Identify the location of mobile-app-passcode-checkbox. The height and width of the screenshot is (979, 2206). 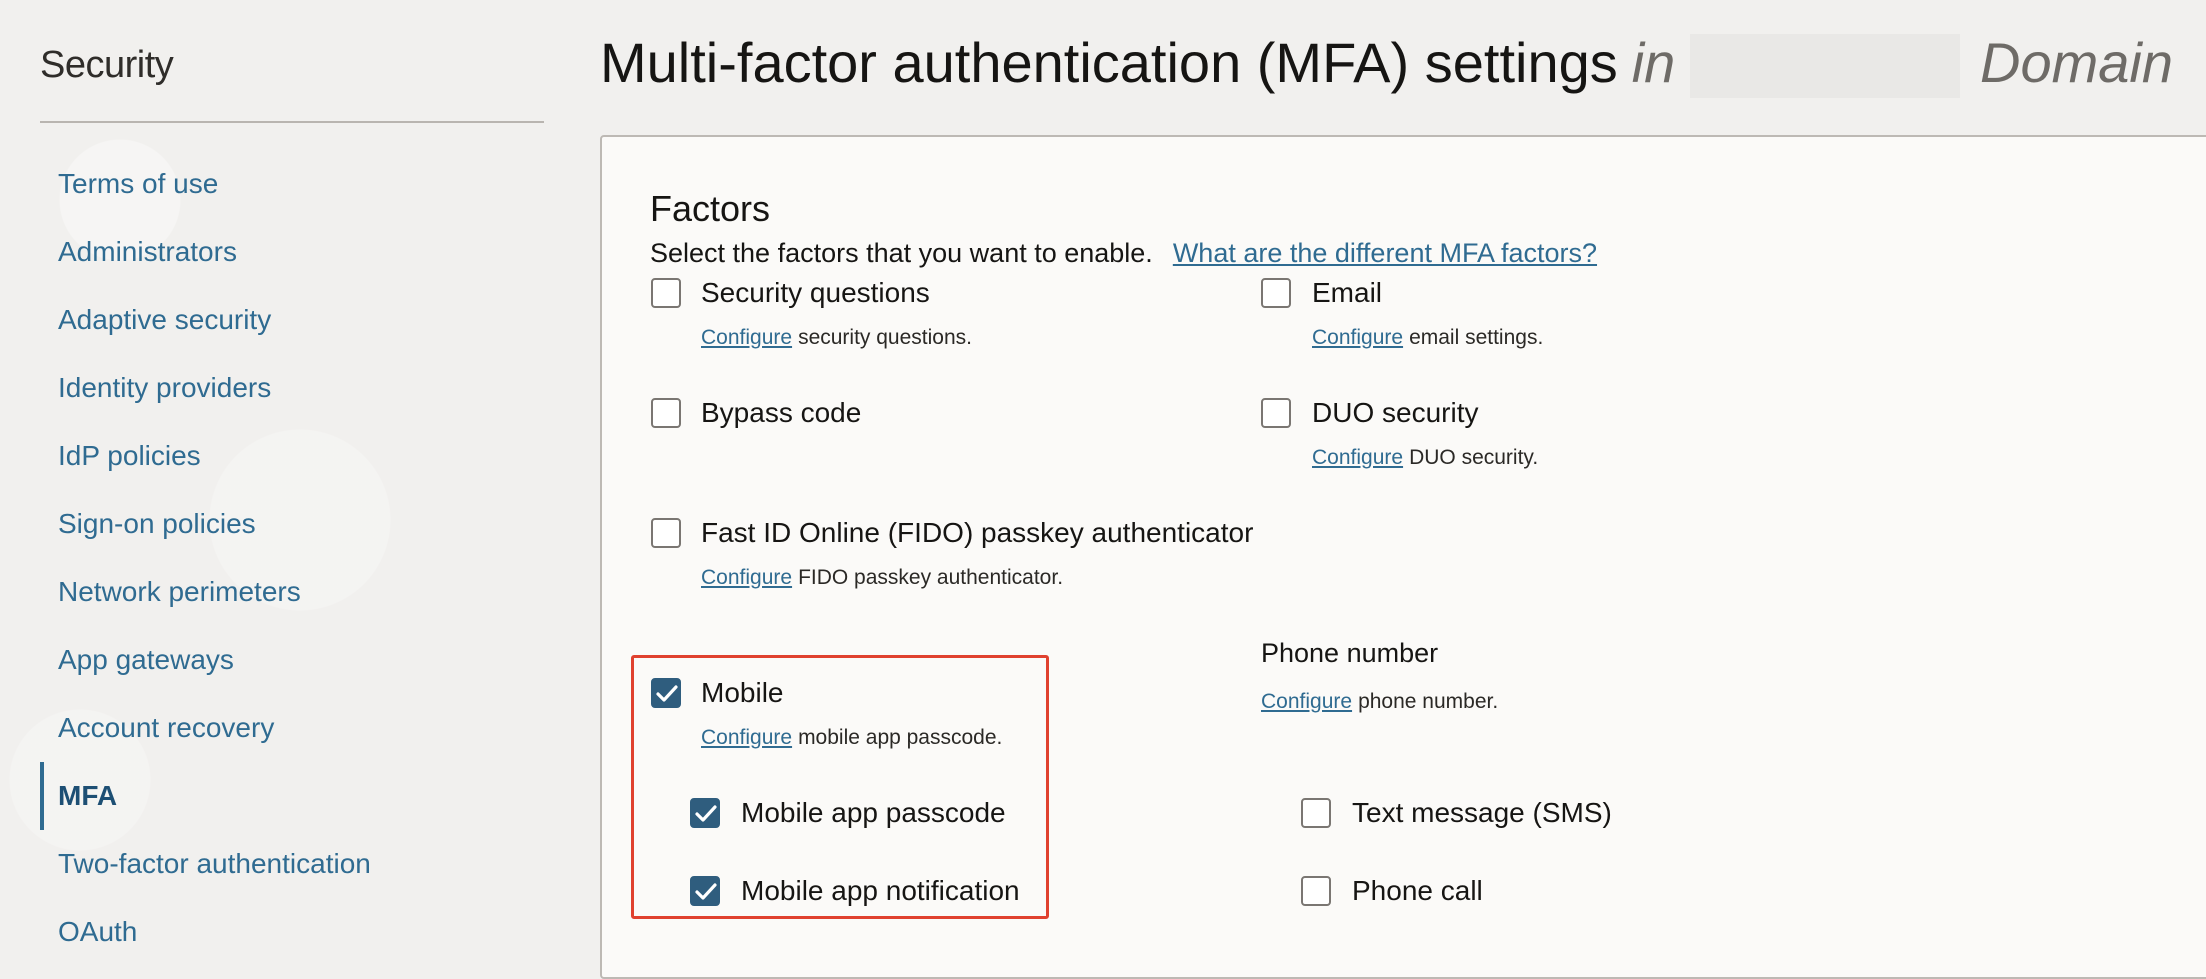
(705, 813).